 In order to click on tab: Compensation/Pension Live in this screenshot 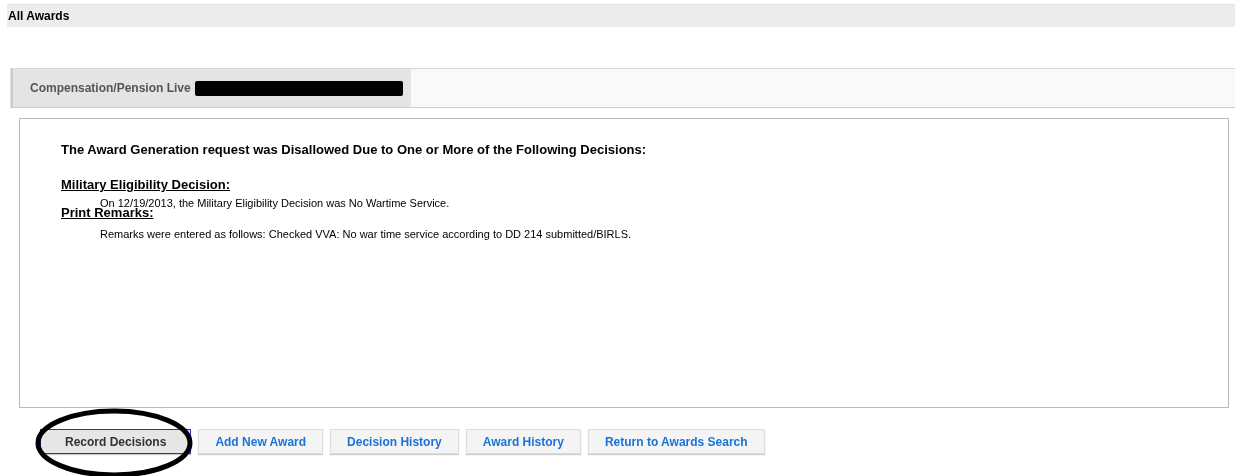, I will do `click(211, 88)`.